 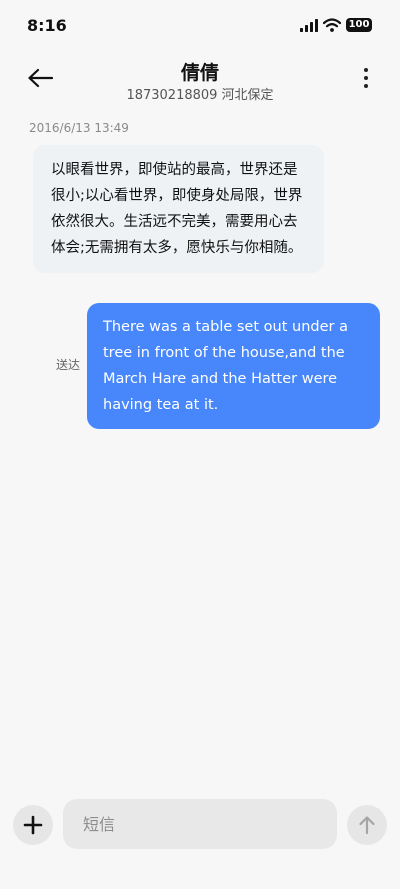 I want to click on arrow-up-icon, so click(x=367, y=825).